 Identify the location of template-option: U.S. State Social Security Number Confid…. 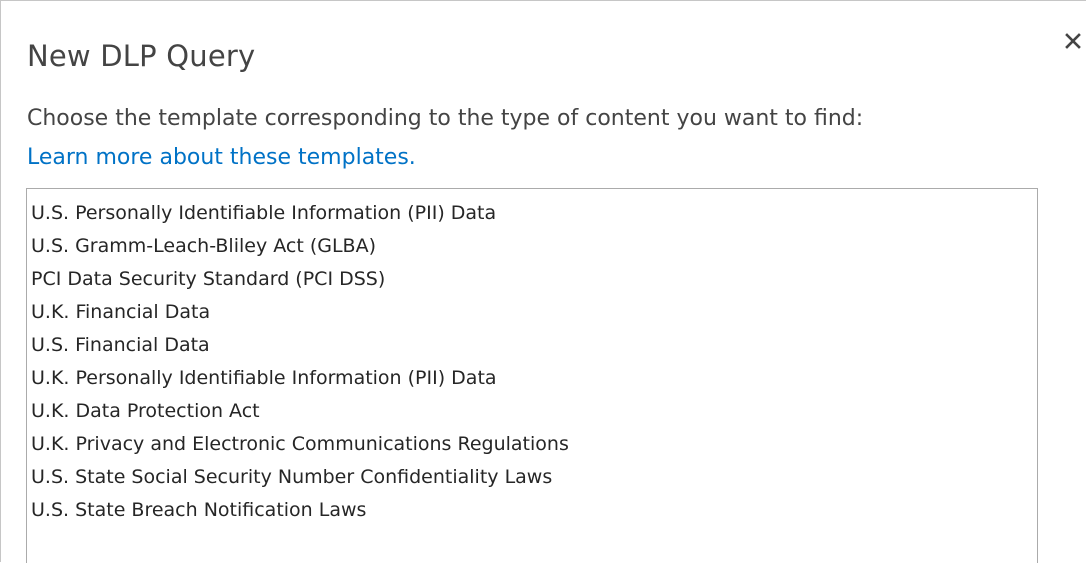
(534, 477).